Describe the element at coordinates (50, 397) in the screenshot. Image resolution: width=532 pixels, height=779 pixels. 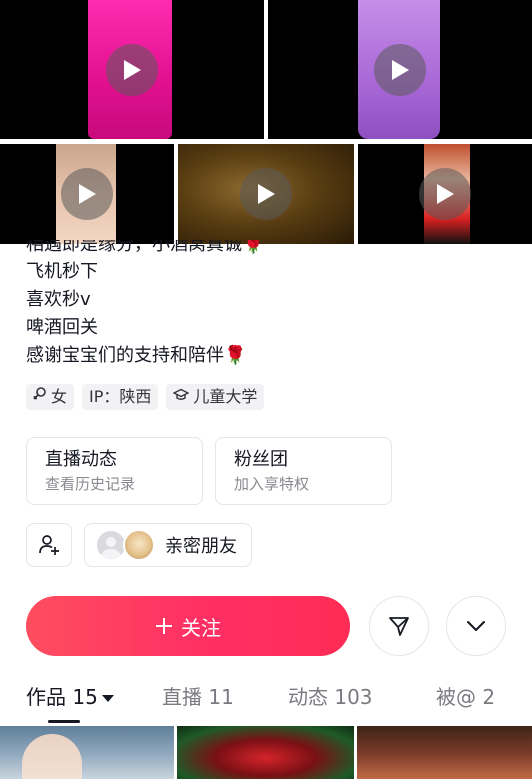
I see `gender-tag: 女` at that location.